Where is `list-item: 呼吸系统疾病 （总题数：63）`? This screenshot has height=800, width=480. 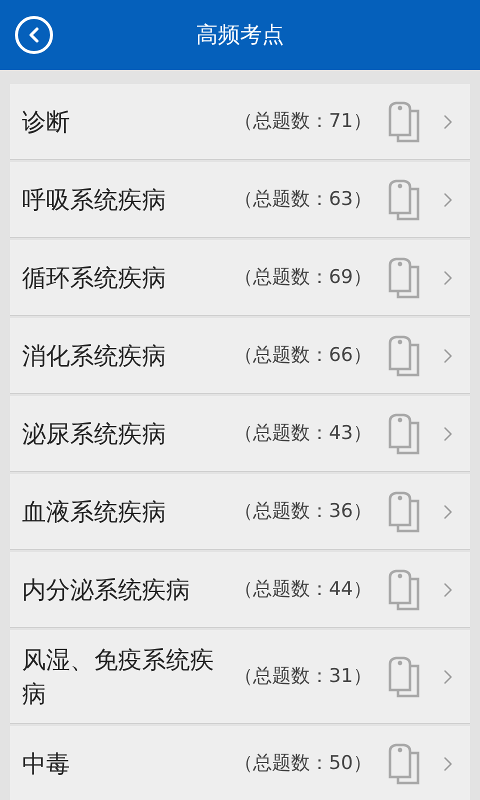
list-item: 呼吸系统疾病 （总题数：63） is located at coordinates (240, 200).